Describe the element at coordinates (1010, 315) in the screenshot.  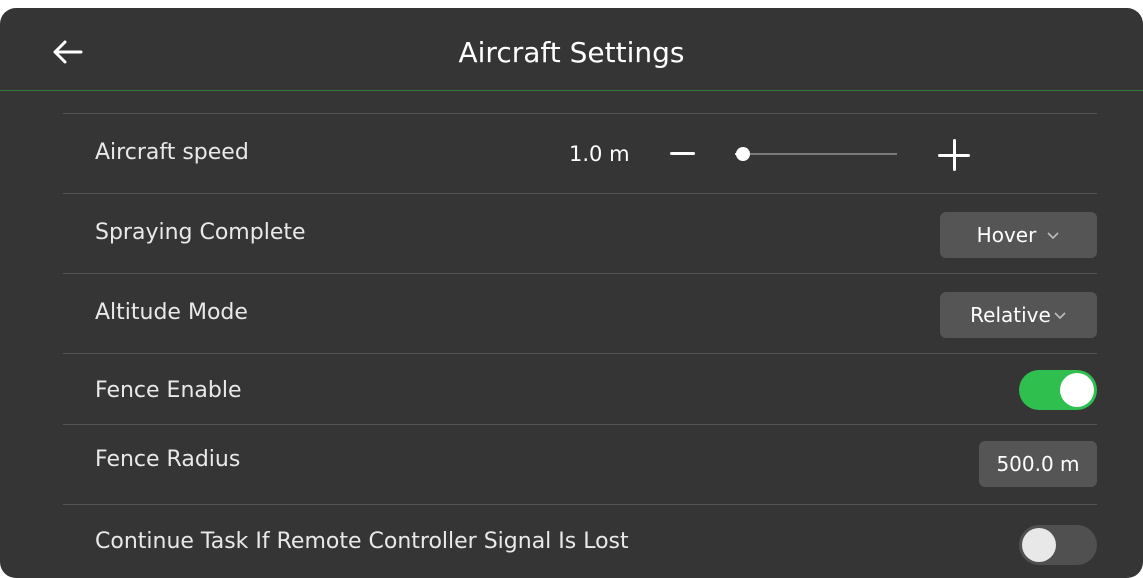
I see `altitude-mode-selected: Relative` at that location.